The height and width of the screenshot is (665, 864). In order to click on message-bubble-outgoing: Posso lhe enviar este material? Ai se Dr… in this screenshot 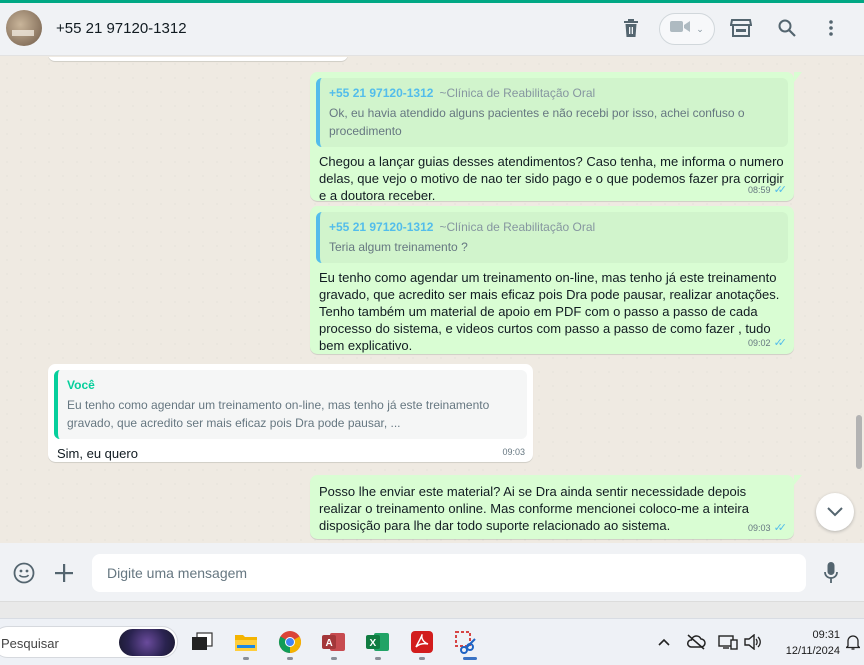, I will do `click(556, 507)`.